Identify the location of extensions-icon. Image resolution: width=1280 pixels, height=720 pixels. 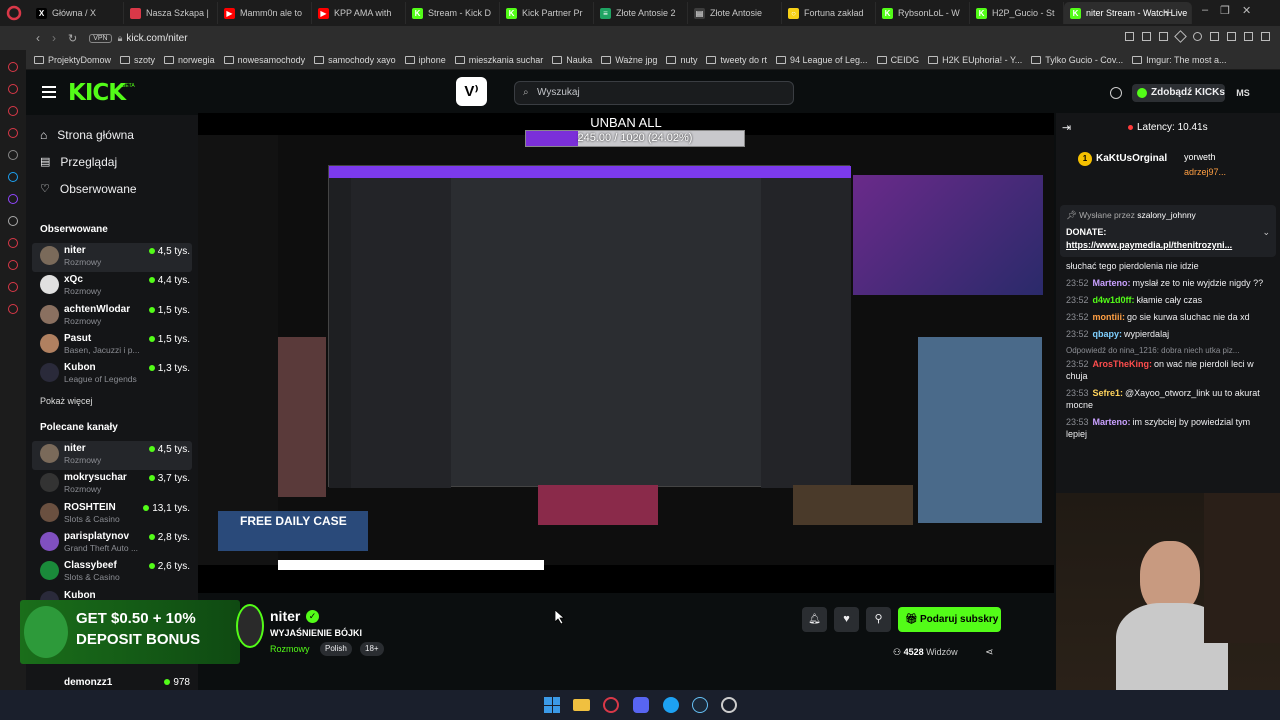
(1214, 36).